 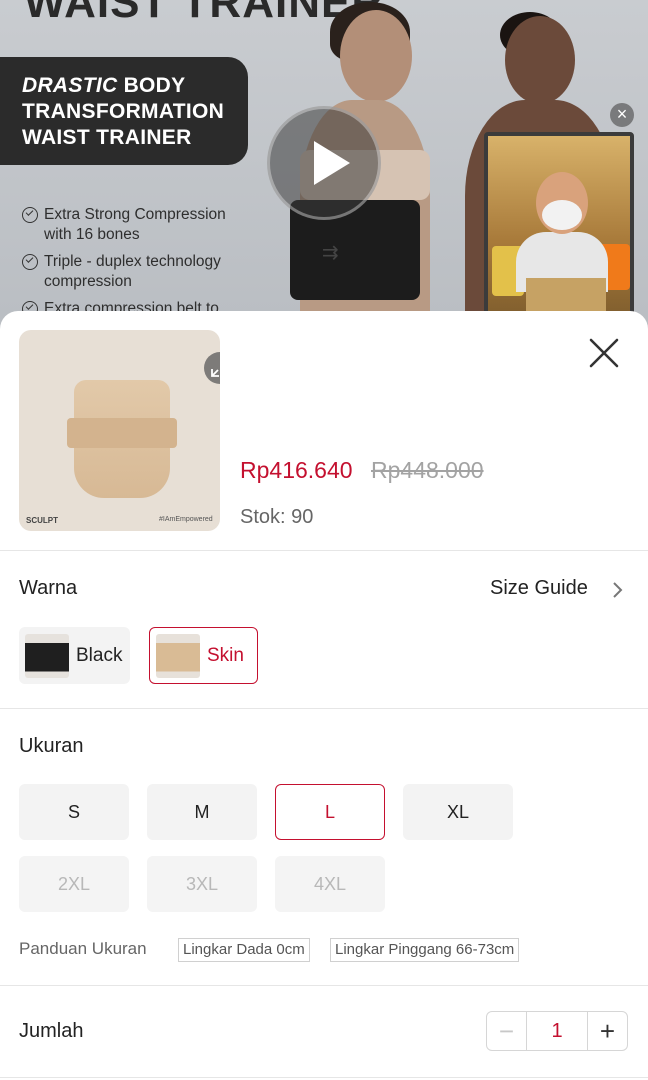 What do you see at coordinates (330, 253) in the screenshot?
I see `arrow-icon: ⇉` at bounding box center [330, 253].